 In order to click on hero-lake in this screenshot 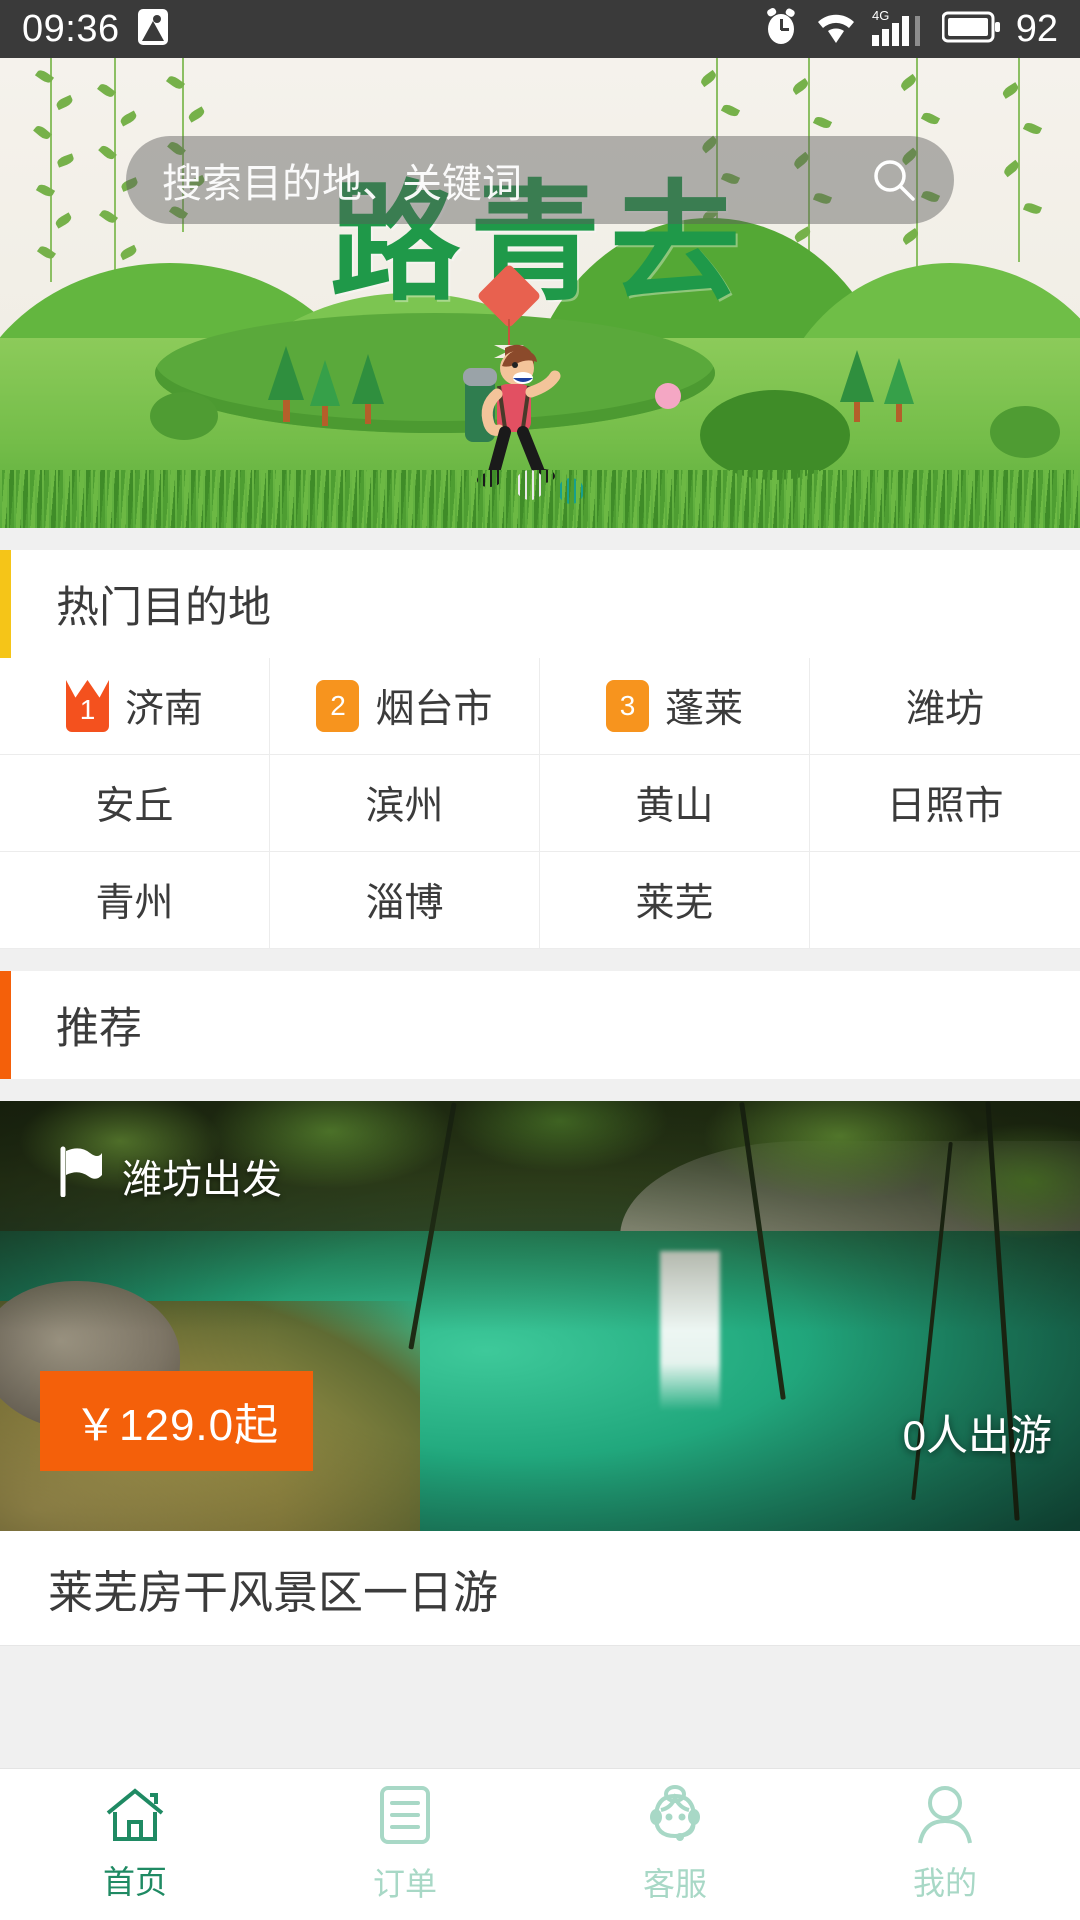, I will do `click(435, 373)`.